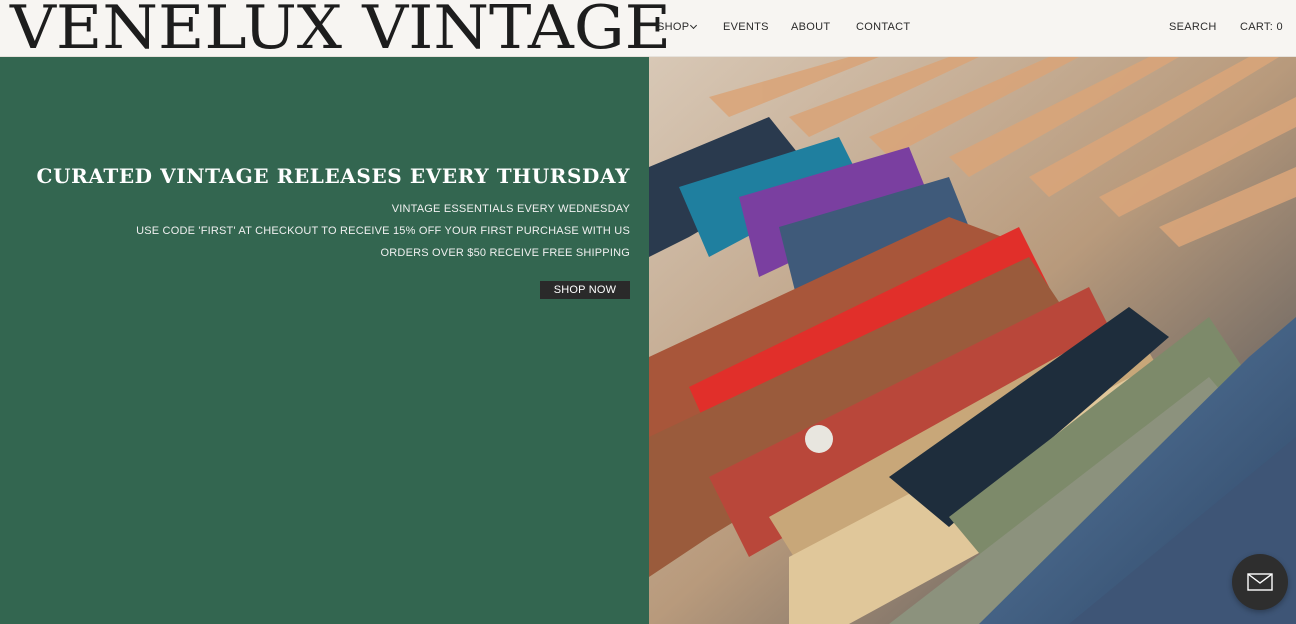 The image size is (1296, 624). Describe the element at coordinates (810, 27) in the screenshot. I see `nav-about: ABOUT` at that location.